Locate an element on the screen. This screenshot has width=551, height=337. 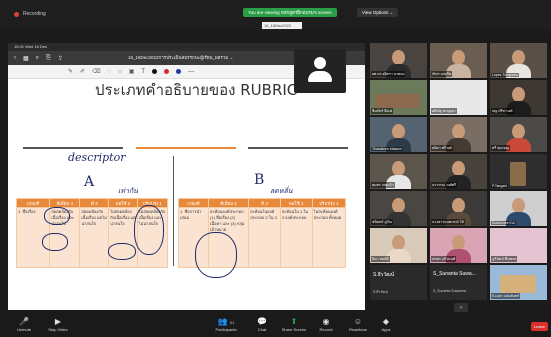
column-header: ปรับปรุง 1 is located at coordinates (329, 203).